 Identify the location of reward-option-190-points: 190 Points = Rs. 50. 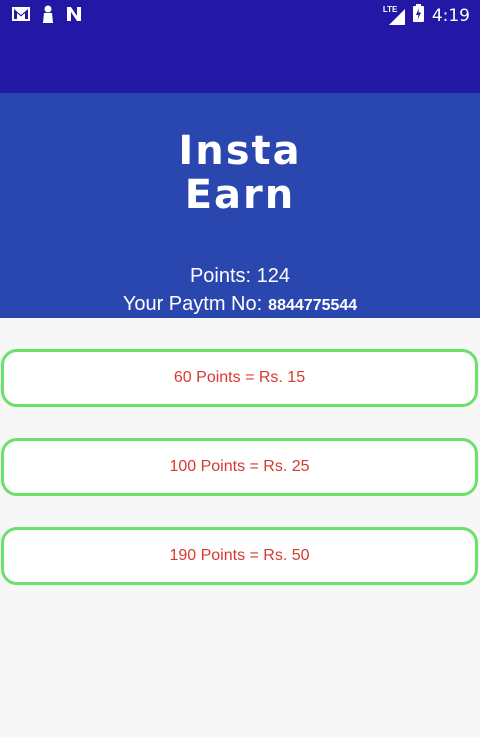
(239, 556).